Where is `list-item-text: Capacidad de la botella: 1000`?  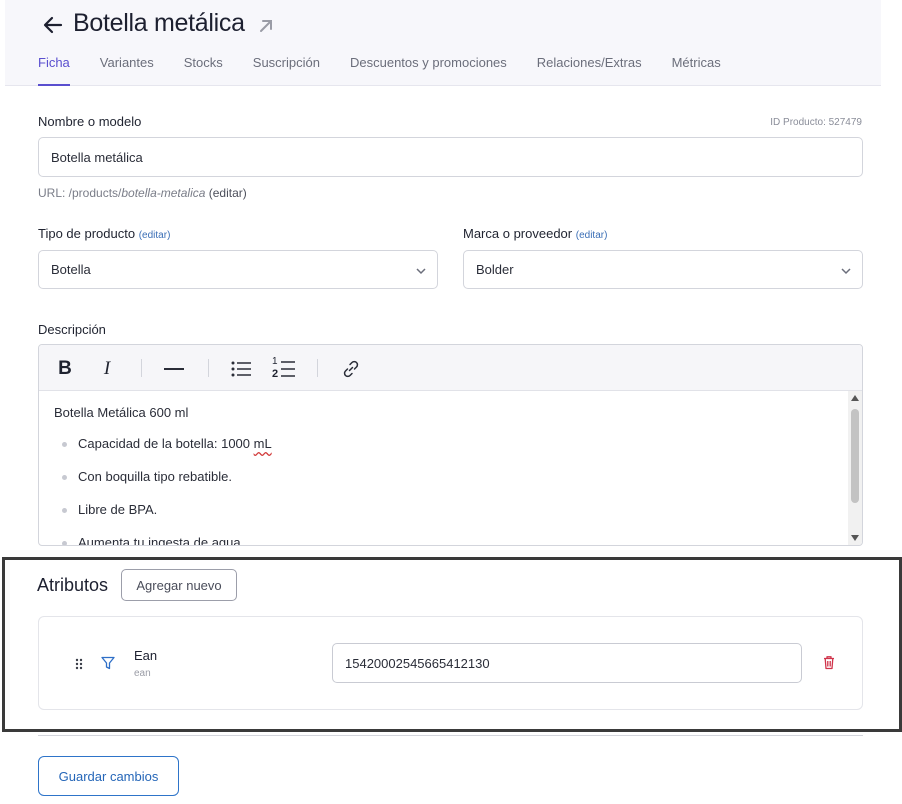 list-item-text: Capacidad de la botella: 1000 is located at coordinates (166, 443).